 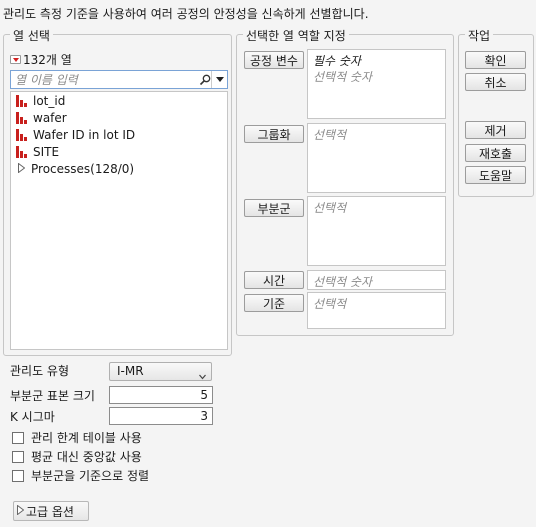 What do you see at coordinates (119, 151) in the screenshot?
I see `list-item: SITE` at bounding box center [119, 151].